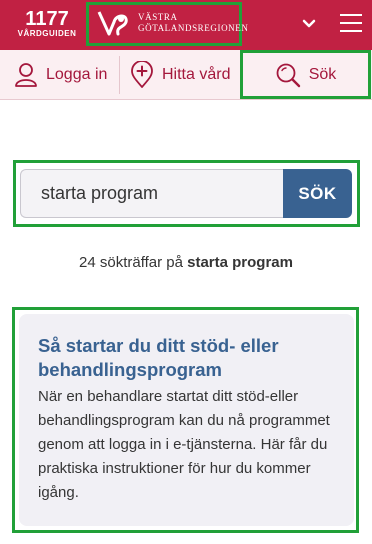 This screenshot has height=544, width=372. What do you see at coordinates (119, 75) in the screenshot?
I see `nav-divider` at bounding box center [119, 75].